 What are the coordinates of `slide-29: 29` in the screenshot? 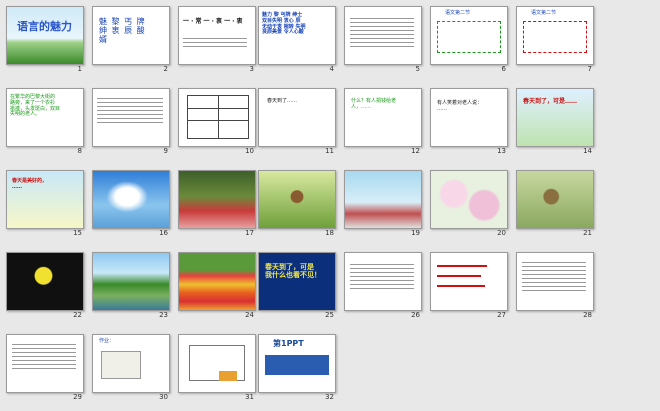 It's located at (46, 368).